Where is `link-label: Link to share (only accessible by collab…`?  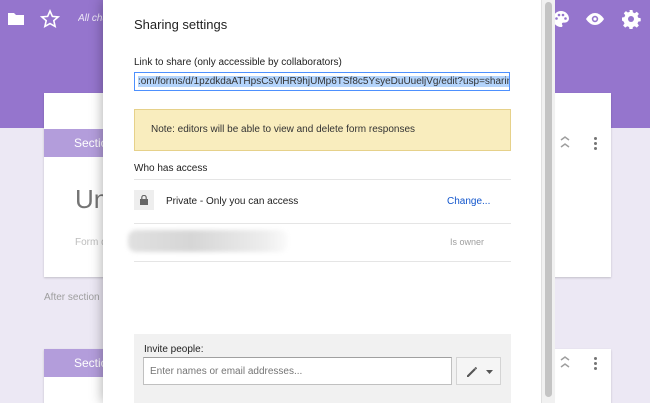 link-label: Link to share (only accessible by collab… is located at coordinates (238, 62).